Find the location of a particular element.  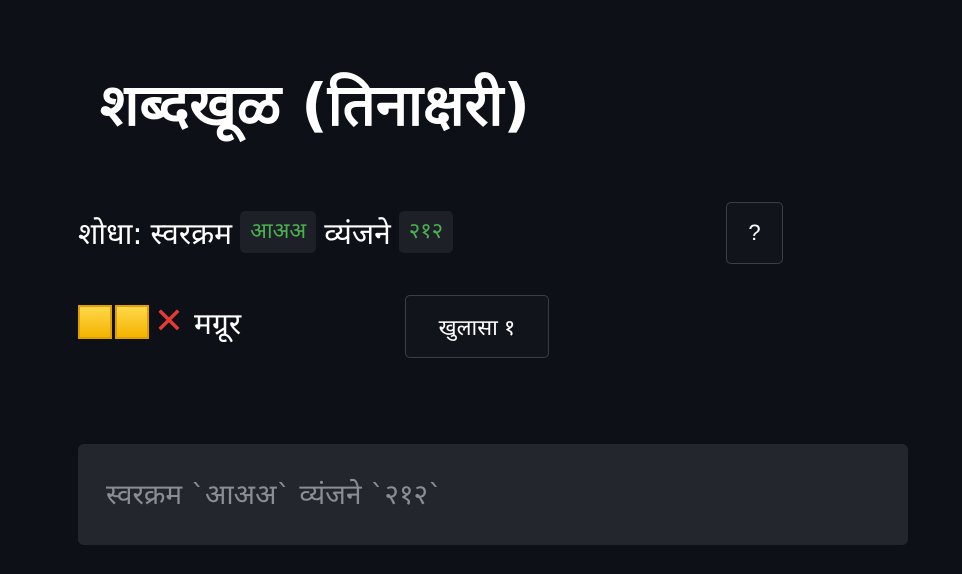

consonants-code: २१२ is located at coordinates (426, 232).